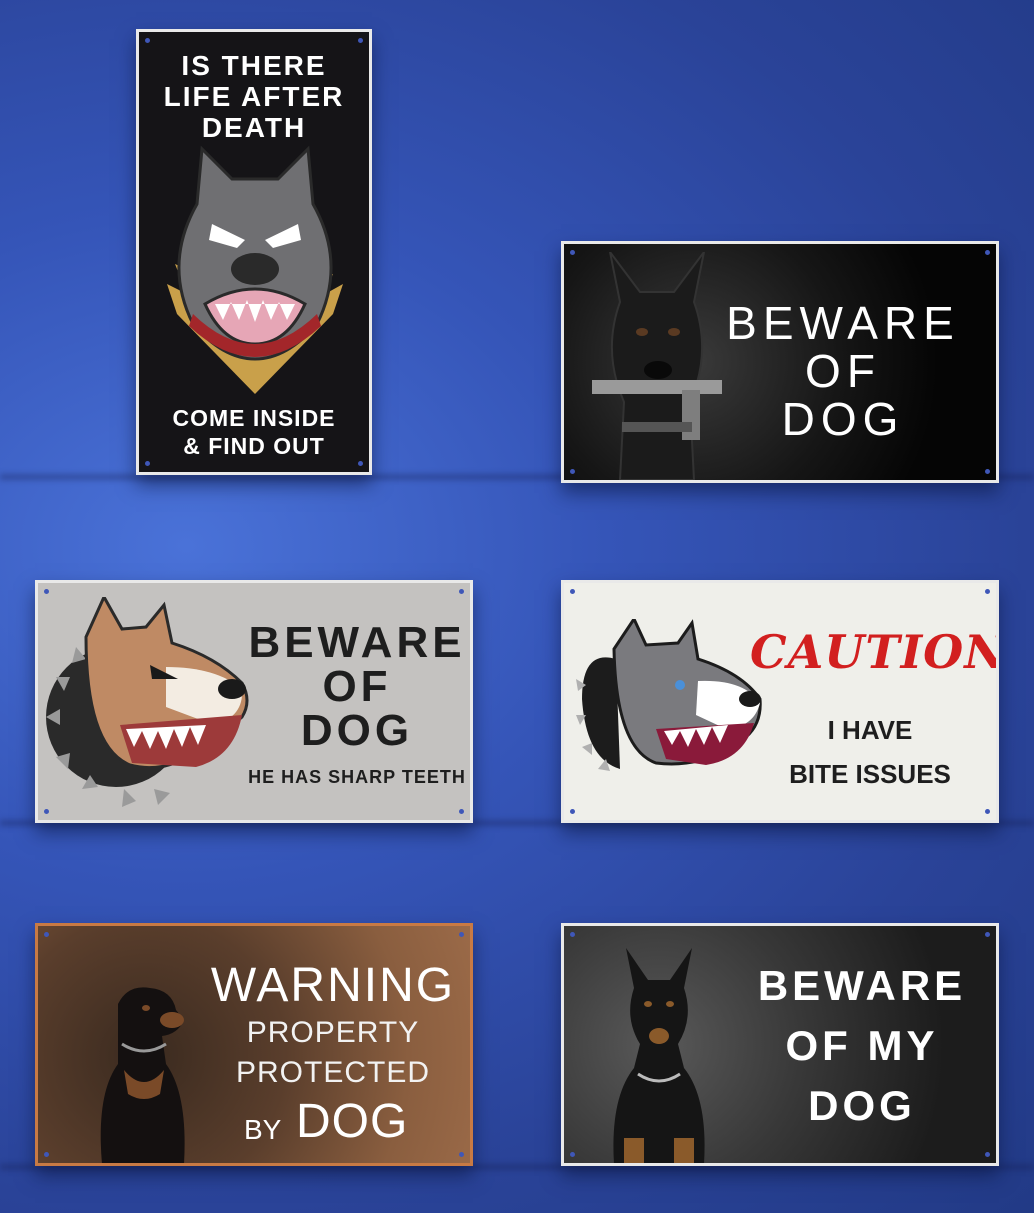  What do you see at coordinates (333, 985) in the screenshot?
I see `sign-title: WARNING` at bounding box center [333, 985].